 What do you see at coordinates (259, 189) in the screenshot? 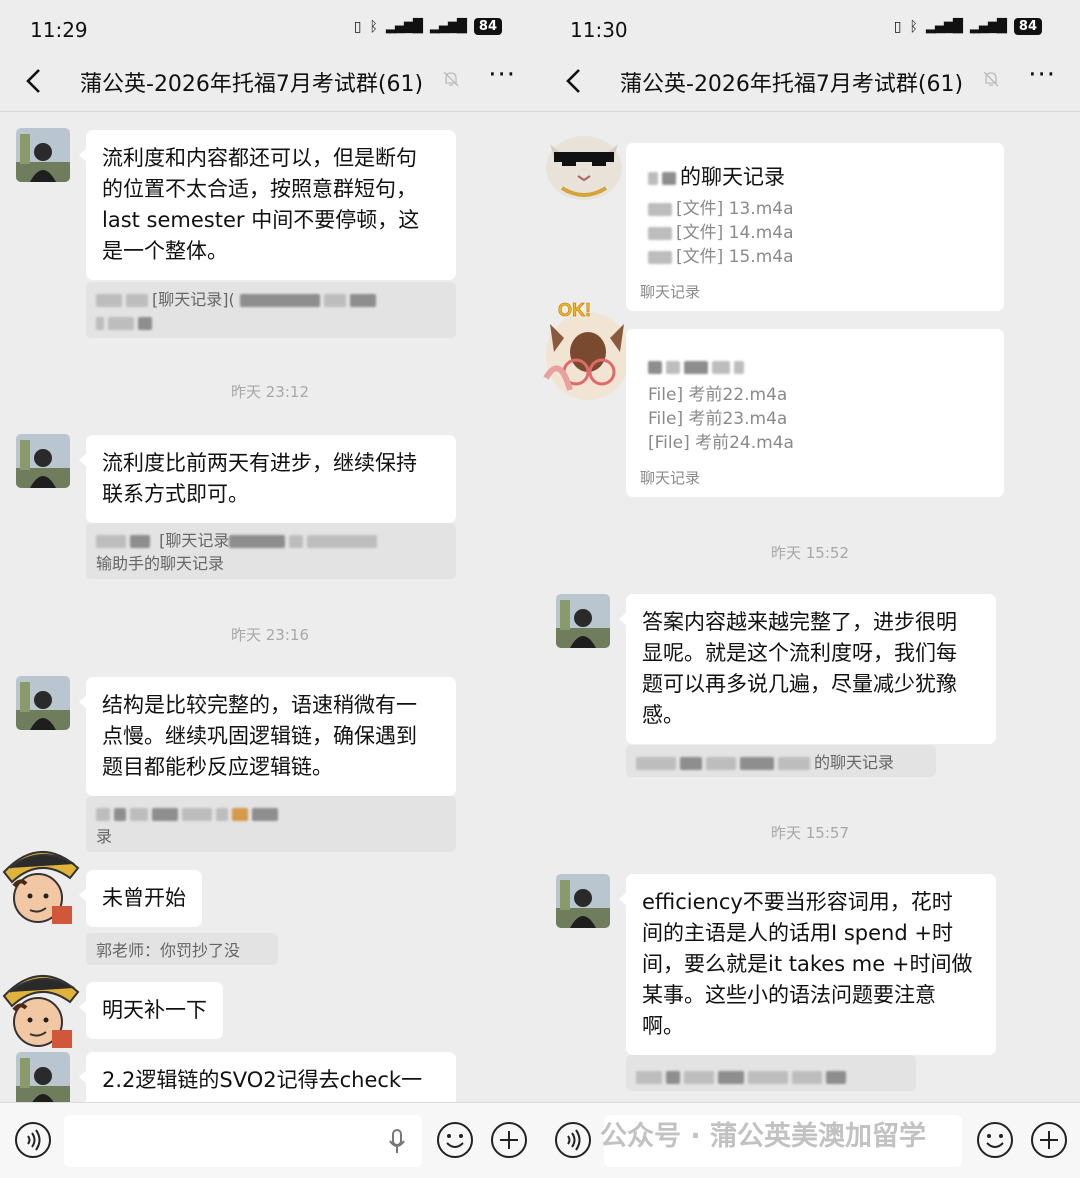
I see `message-line: 的位置不太合适，按照意群短句，` at bounding box center [259, 189].